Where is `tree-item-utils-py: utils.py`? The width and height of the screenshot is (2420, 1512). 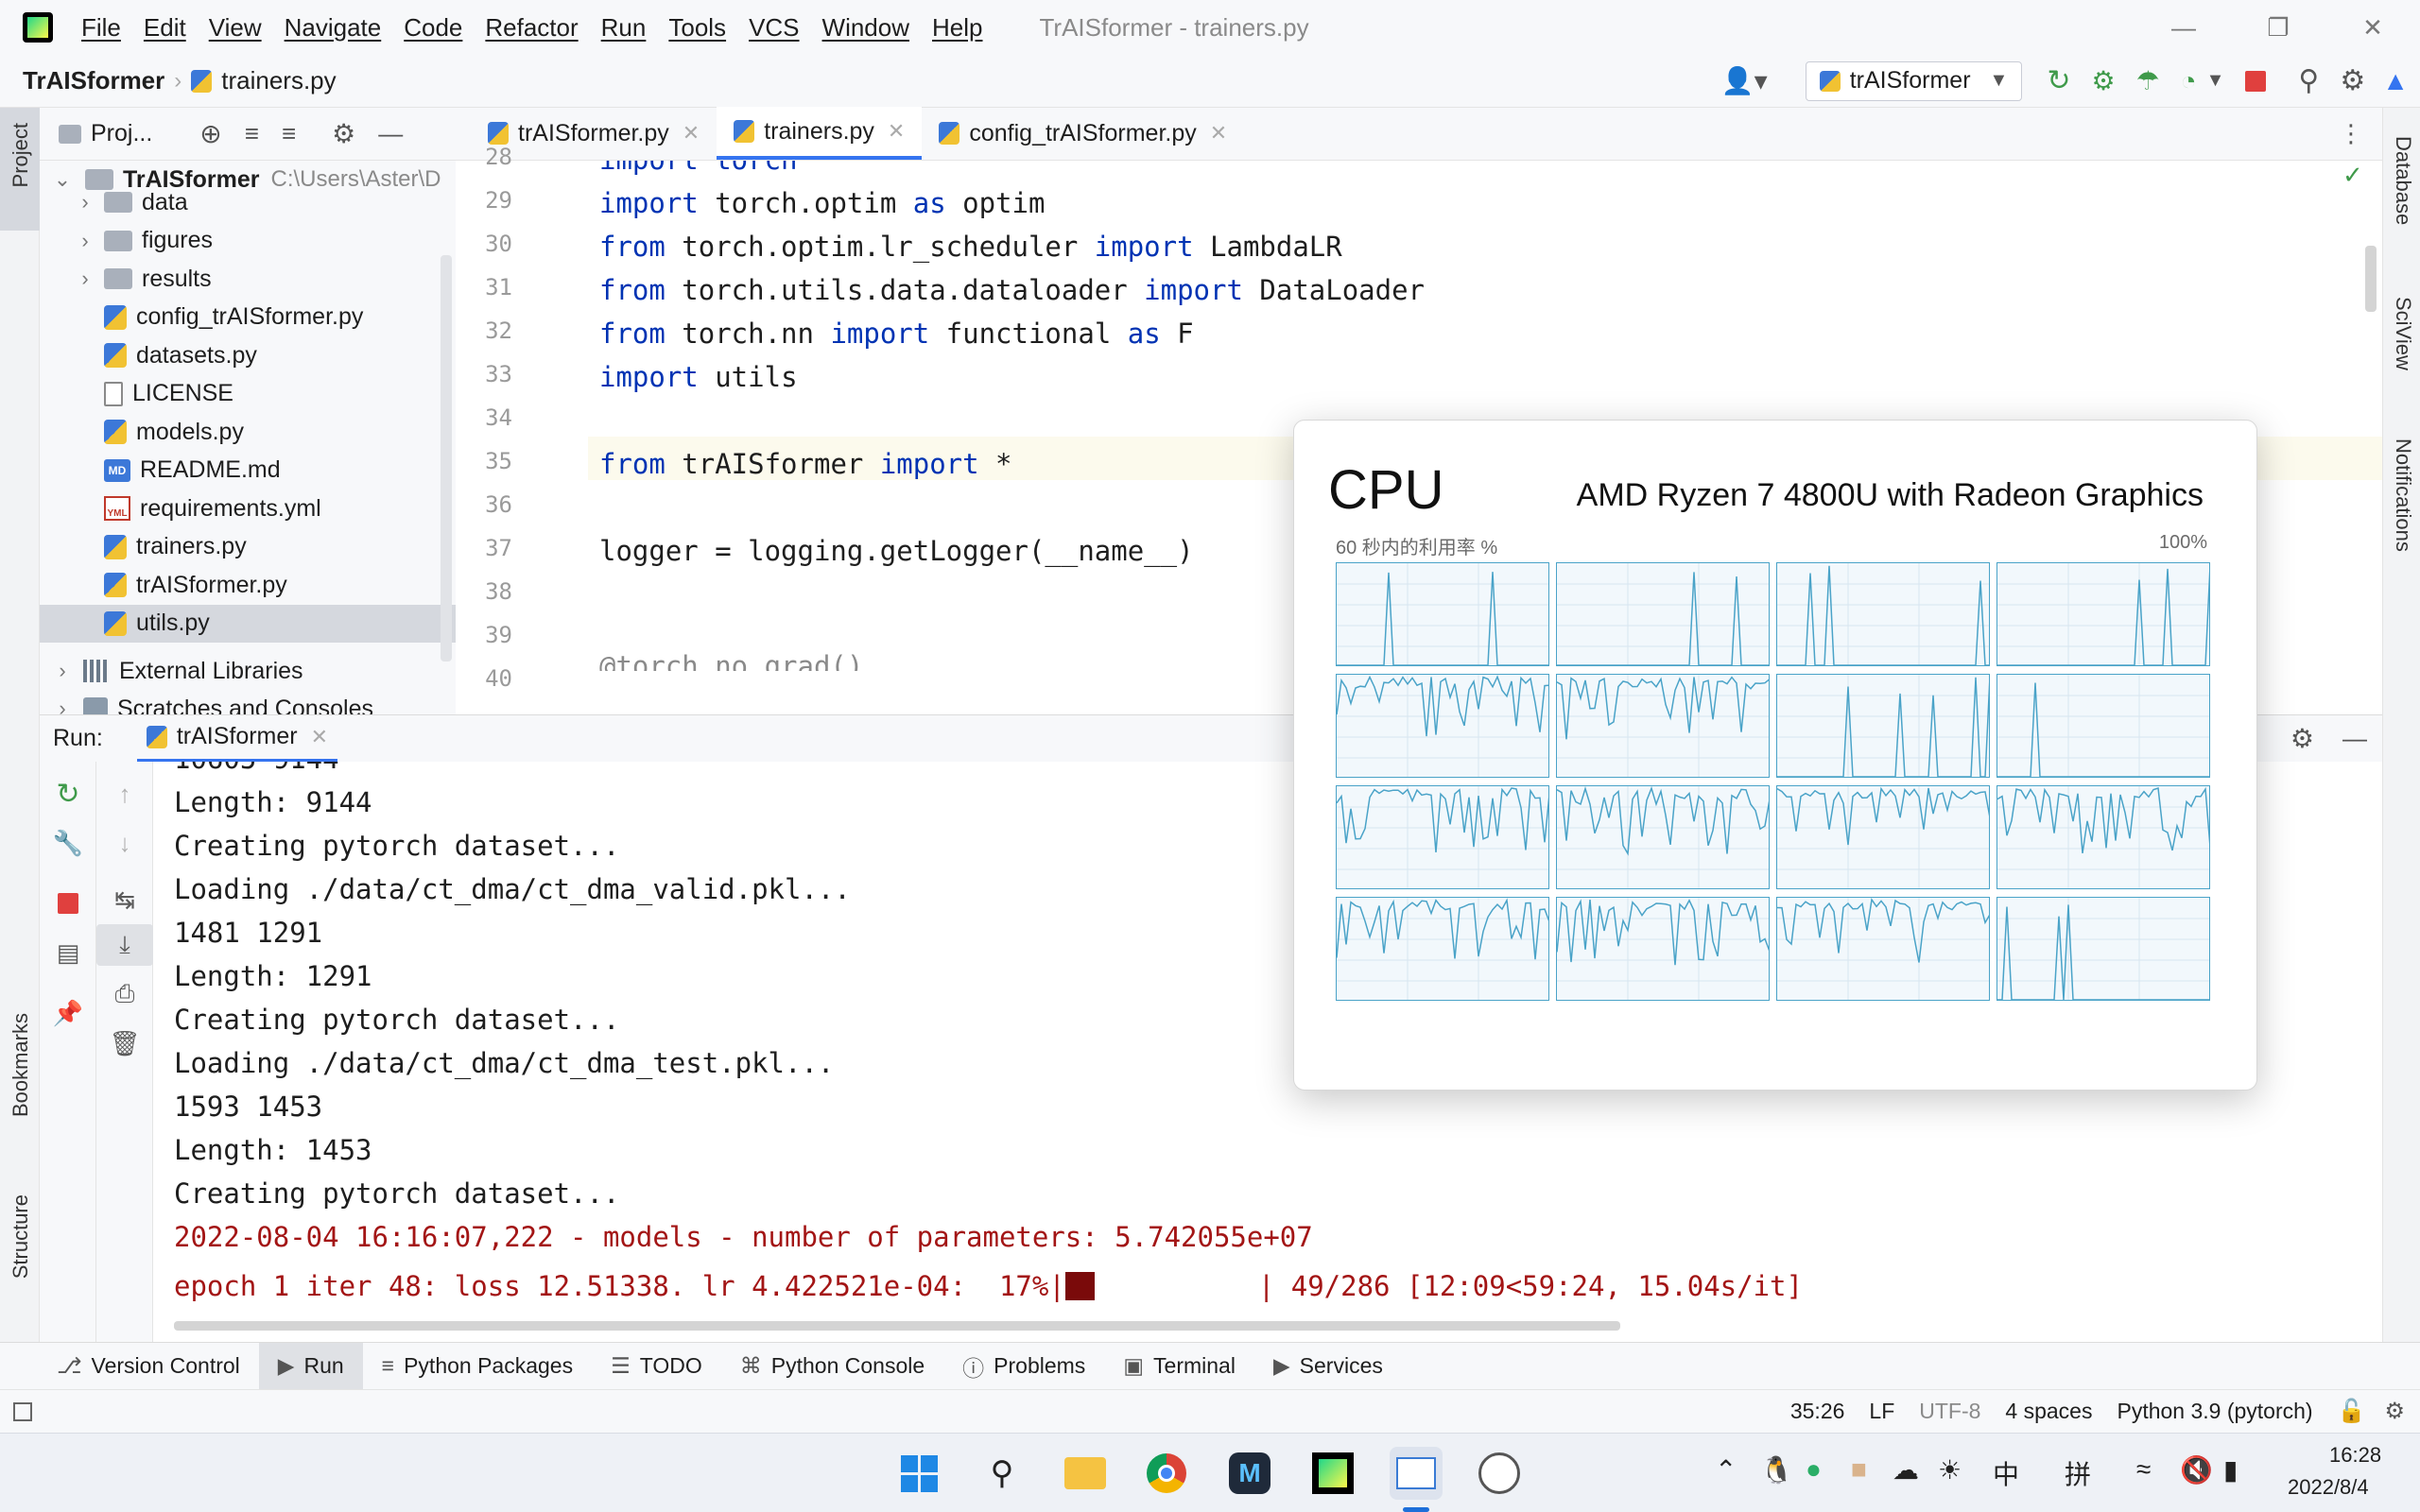
tree-item-utils-py: utils.py is located at coordinates (248, 623).